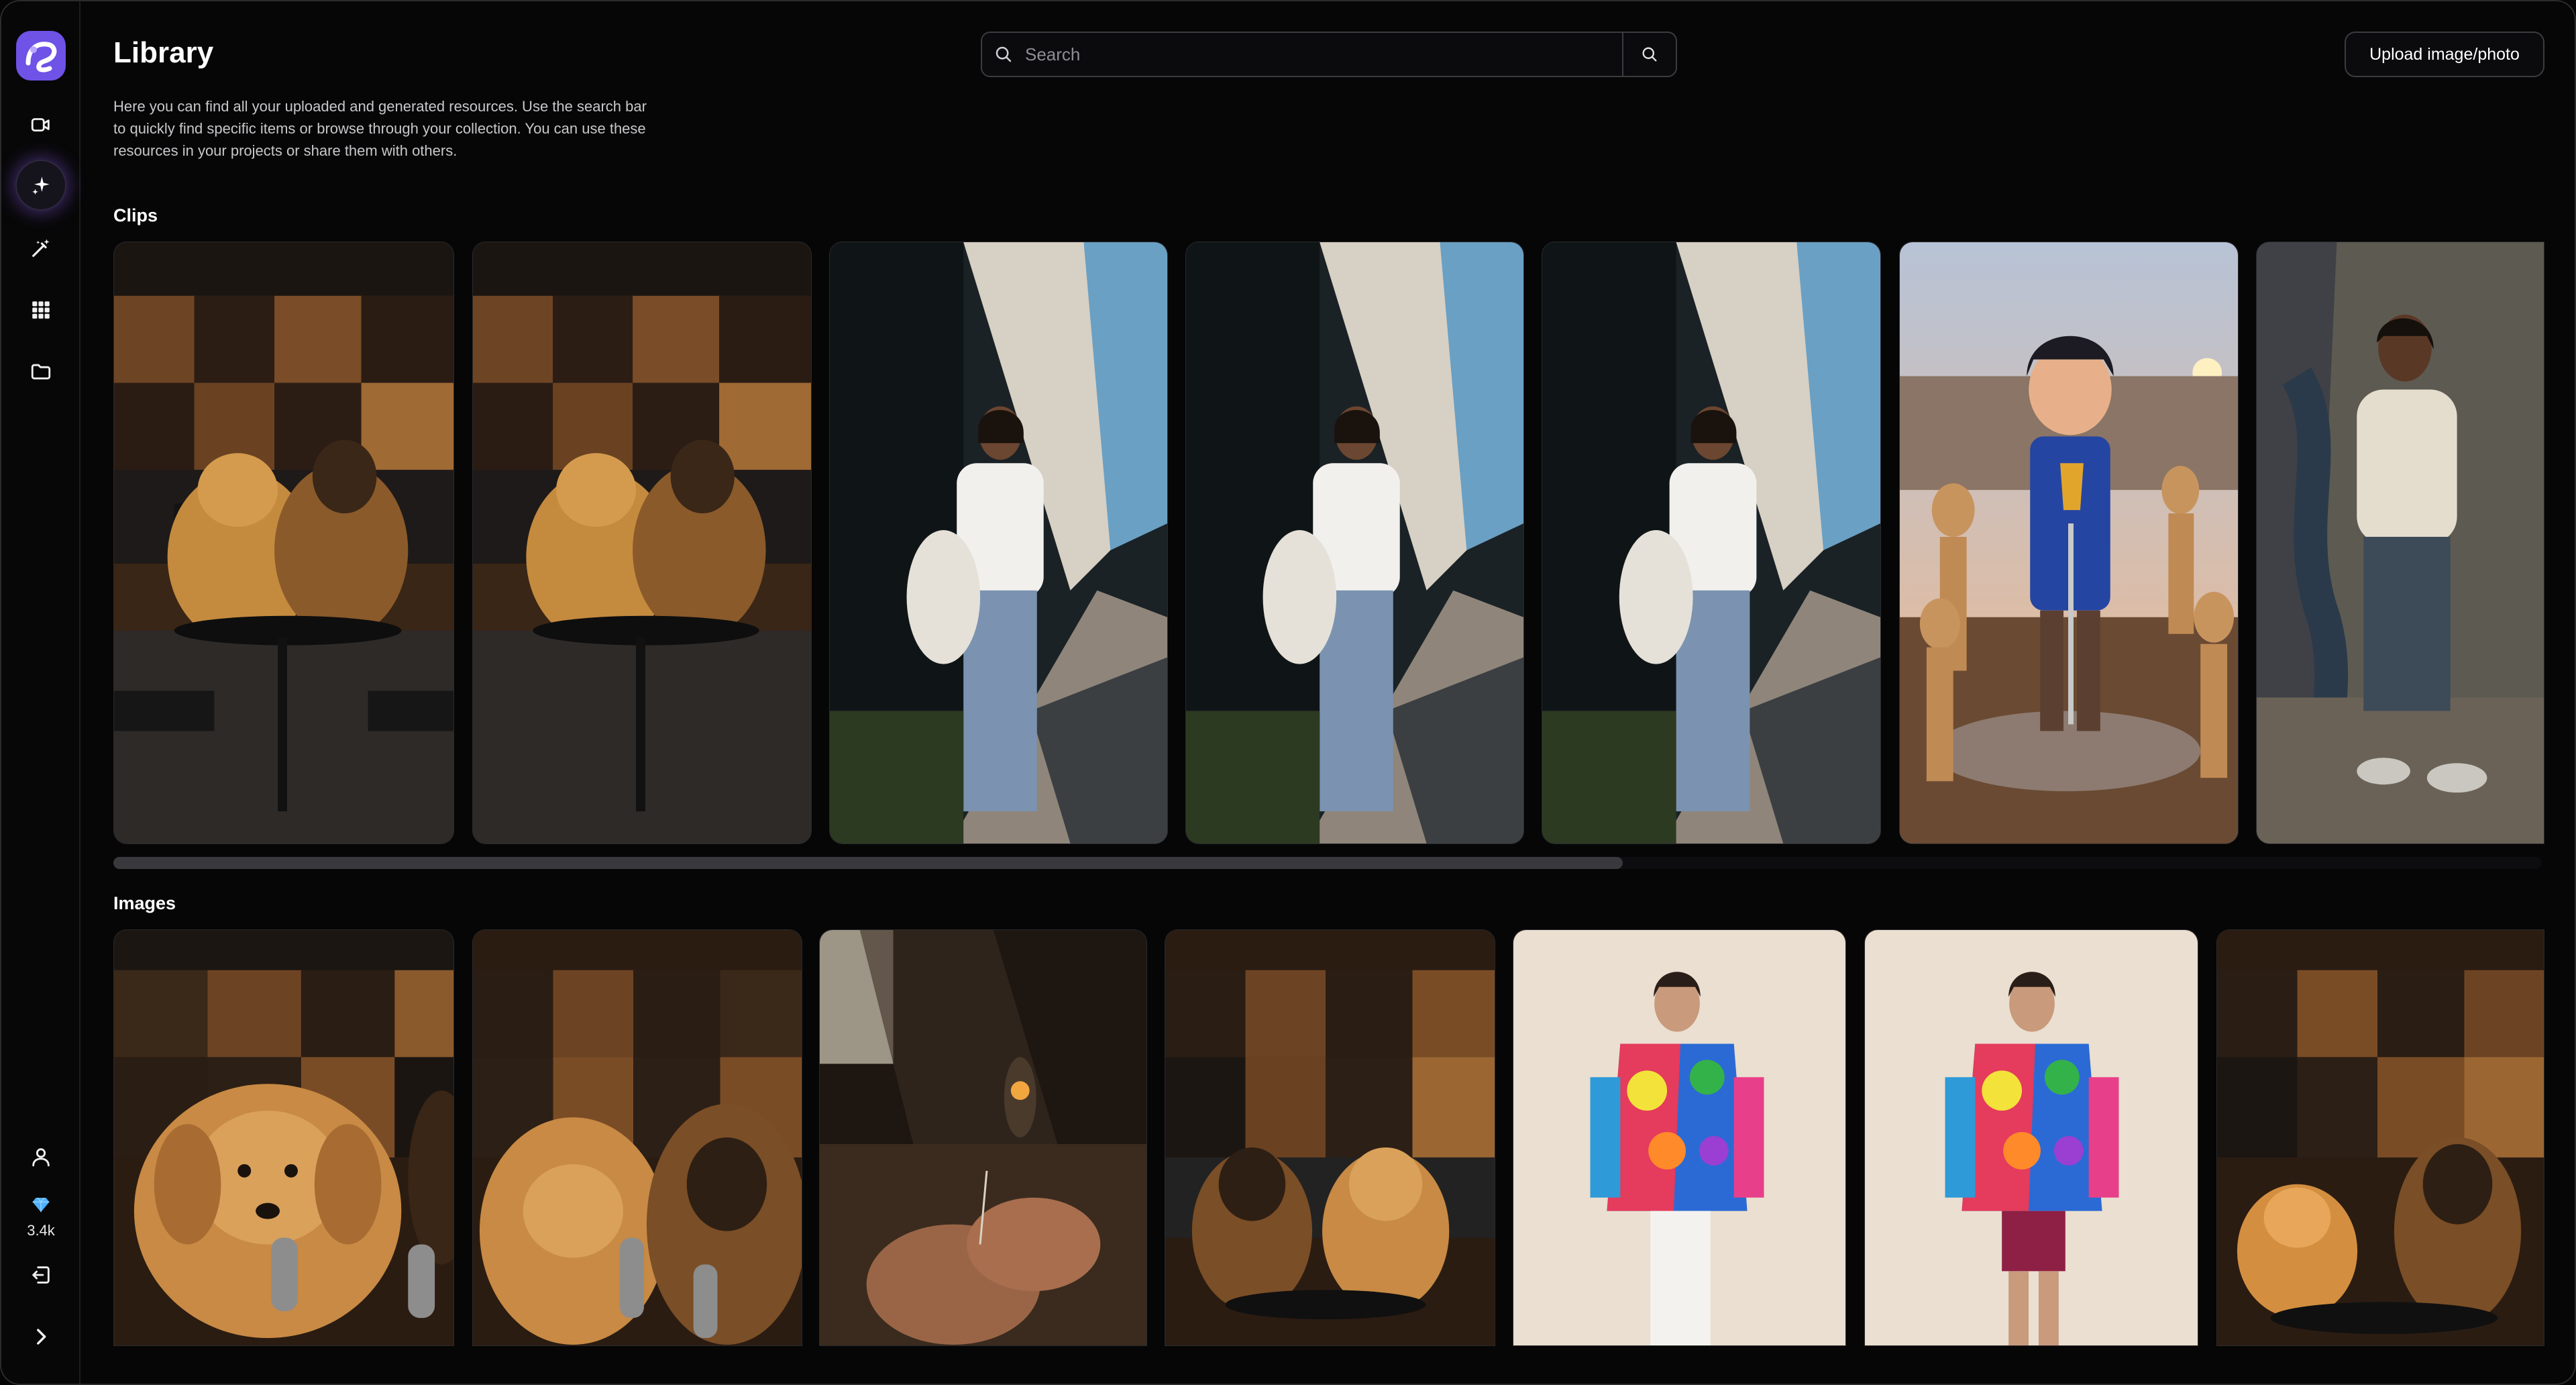  I want to click on search-bar, so click(1329, 54).